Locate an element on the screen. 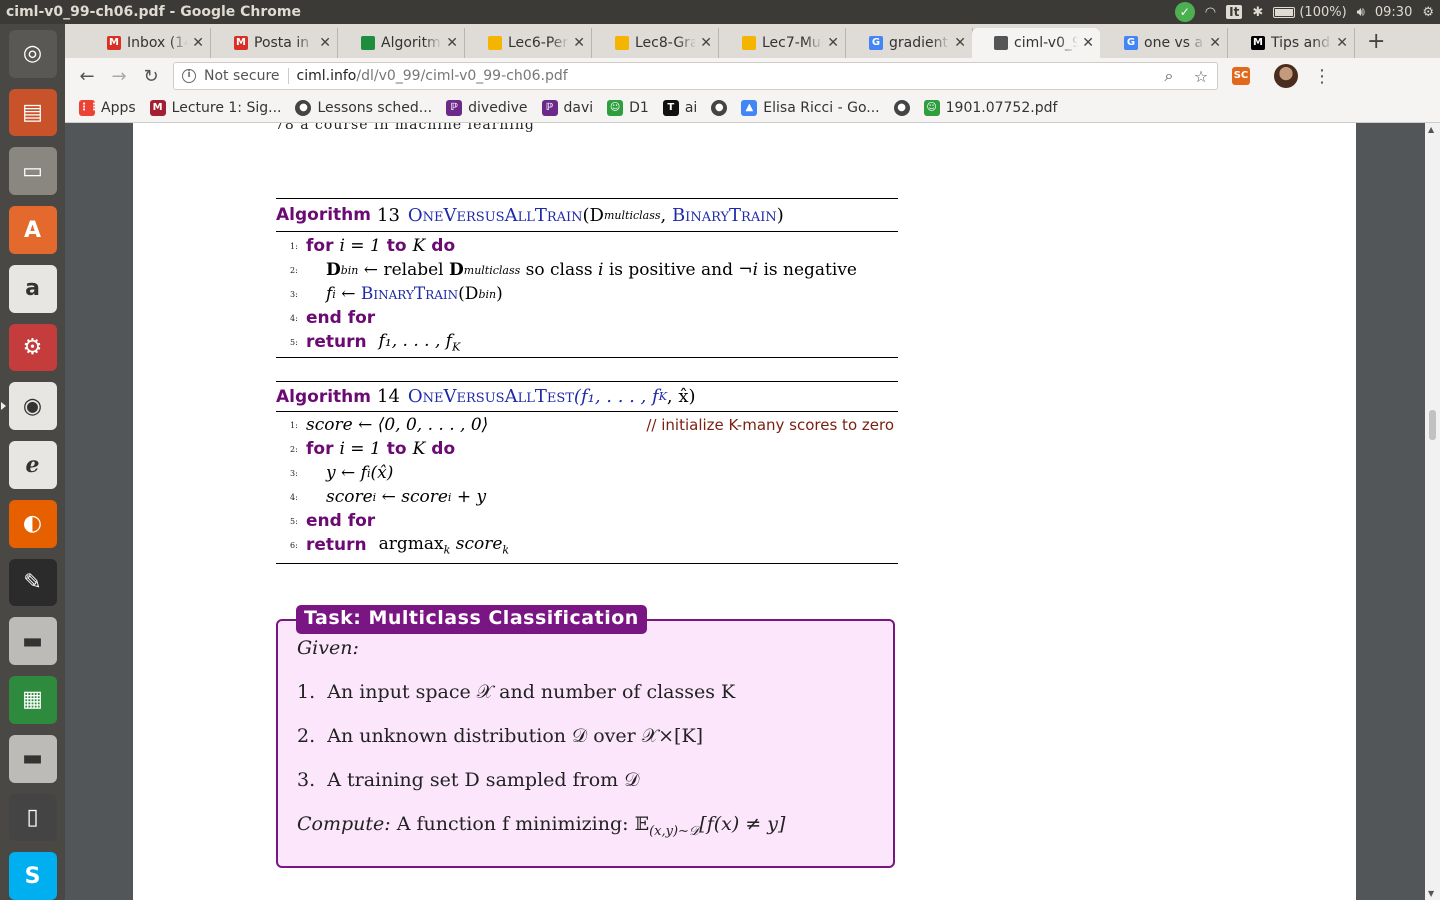  volume-icon: 🔊︎ is located at coordinates (1361, 12).